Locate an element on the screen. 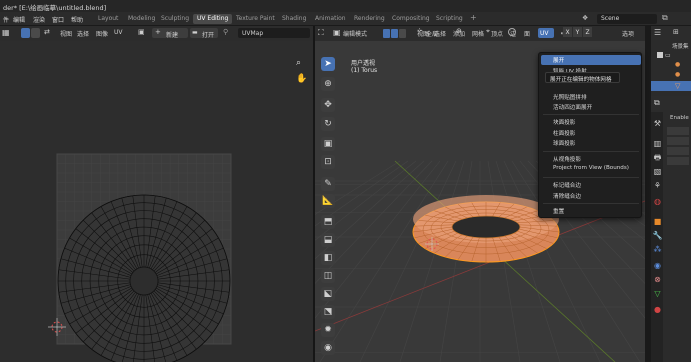 The width and height of the screenshot is (691, 362). menu-item-cube-projection: 块面投影 is located at coordinates (564, 122).